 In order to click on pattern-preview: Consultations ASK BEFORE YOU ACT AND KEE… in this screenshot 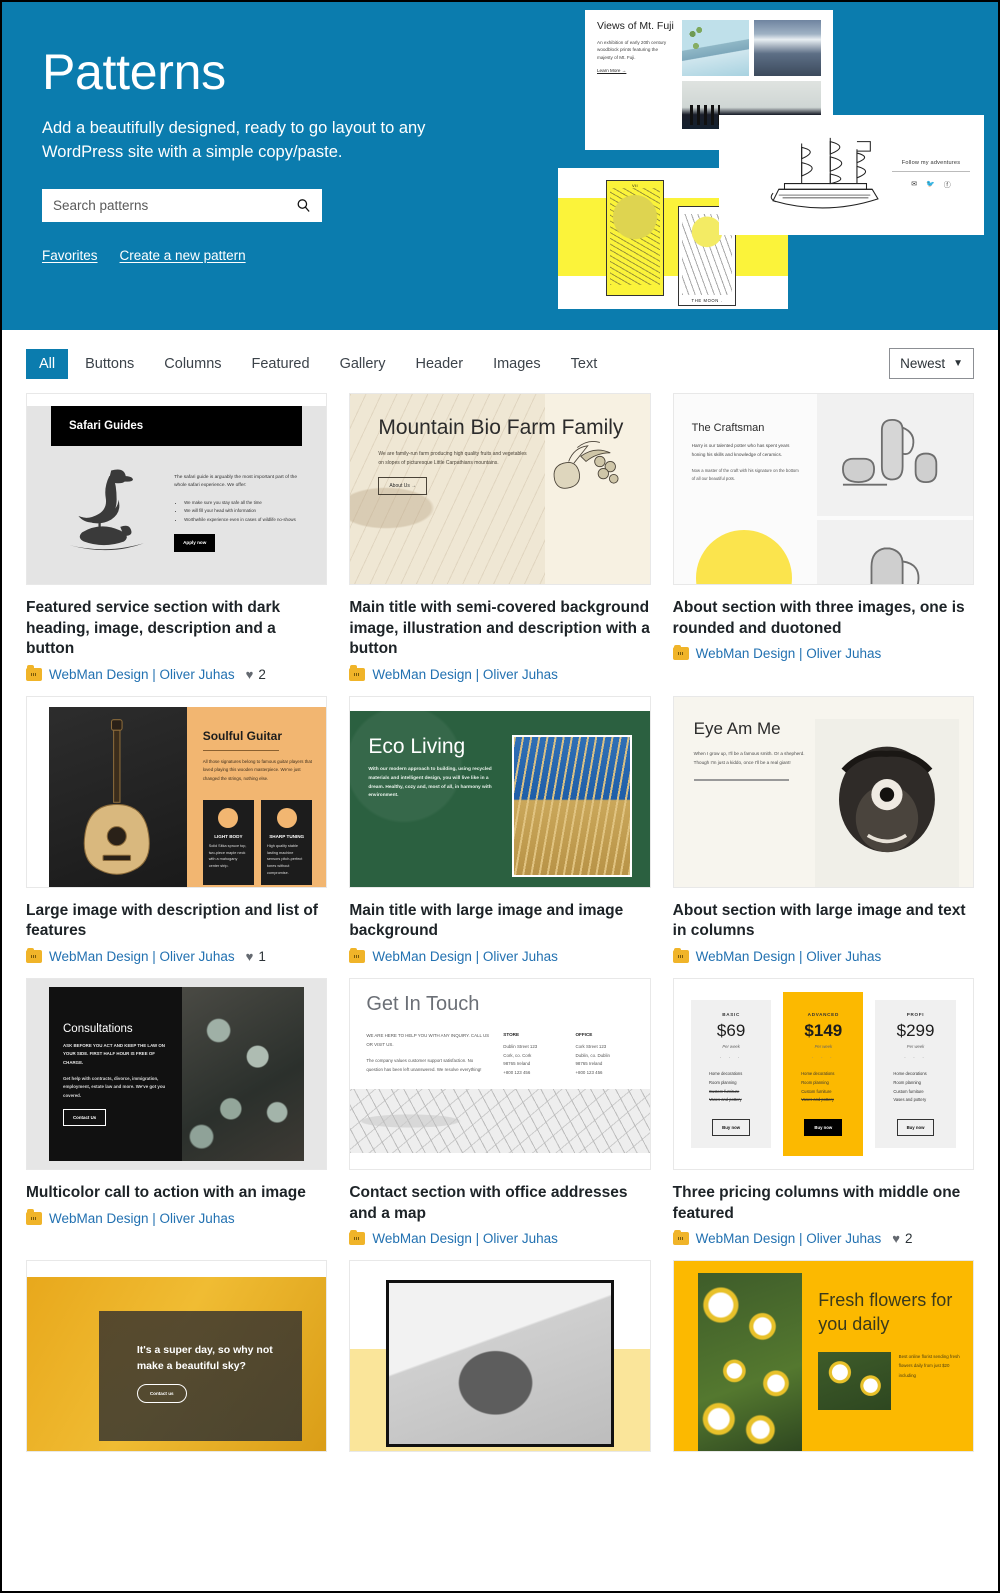, I will do `click(177, 1074)`.